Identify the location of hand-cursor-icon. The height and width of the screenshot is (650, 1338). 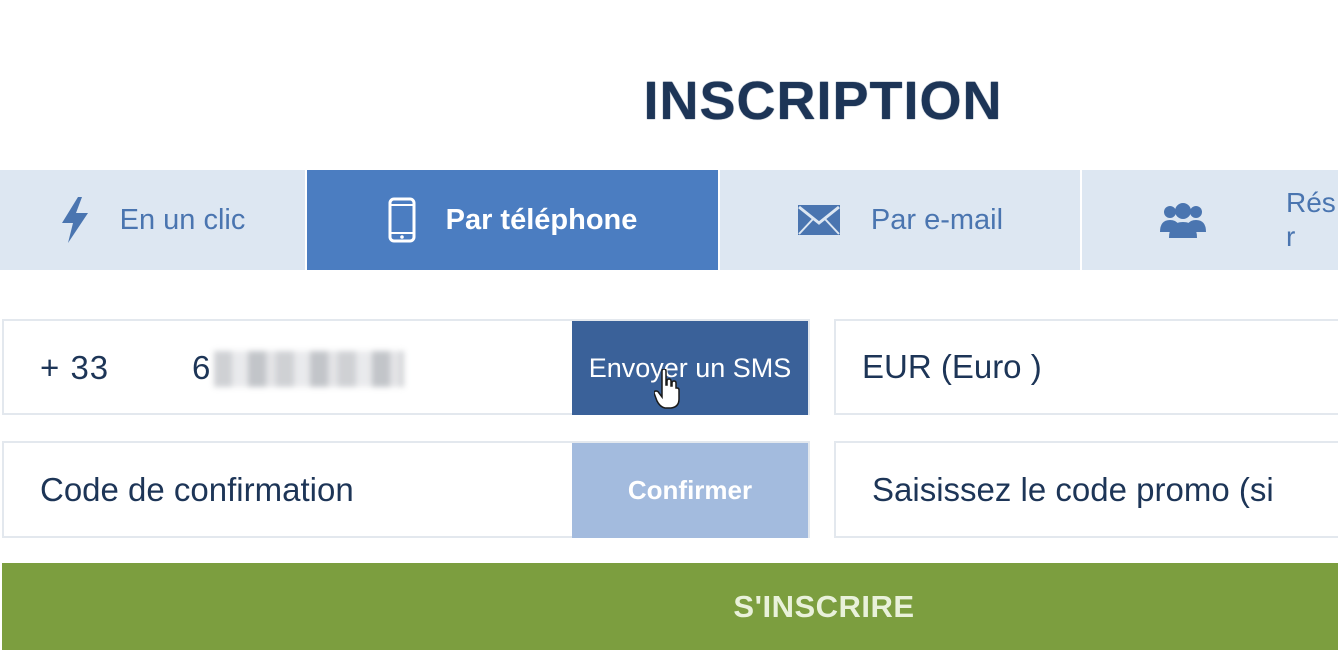
(666, 392).